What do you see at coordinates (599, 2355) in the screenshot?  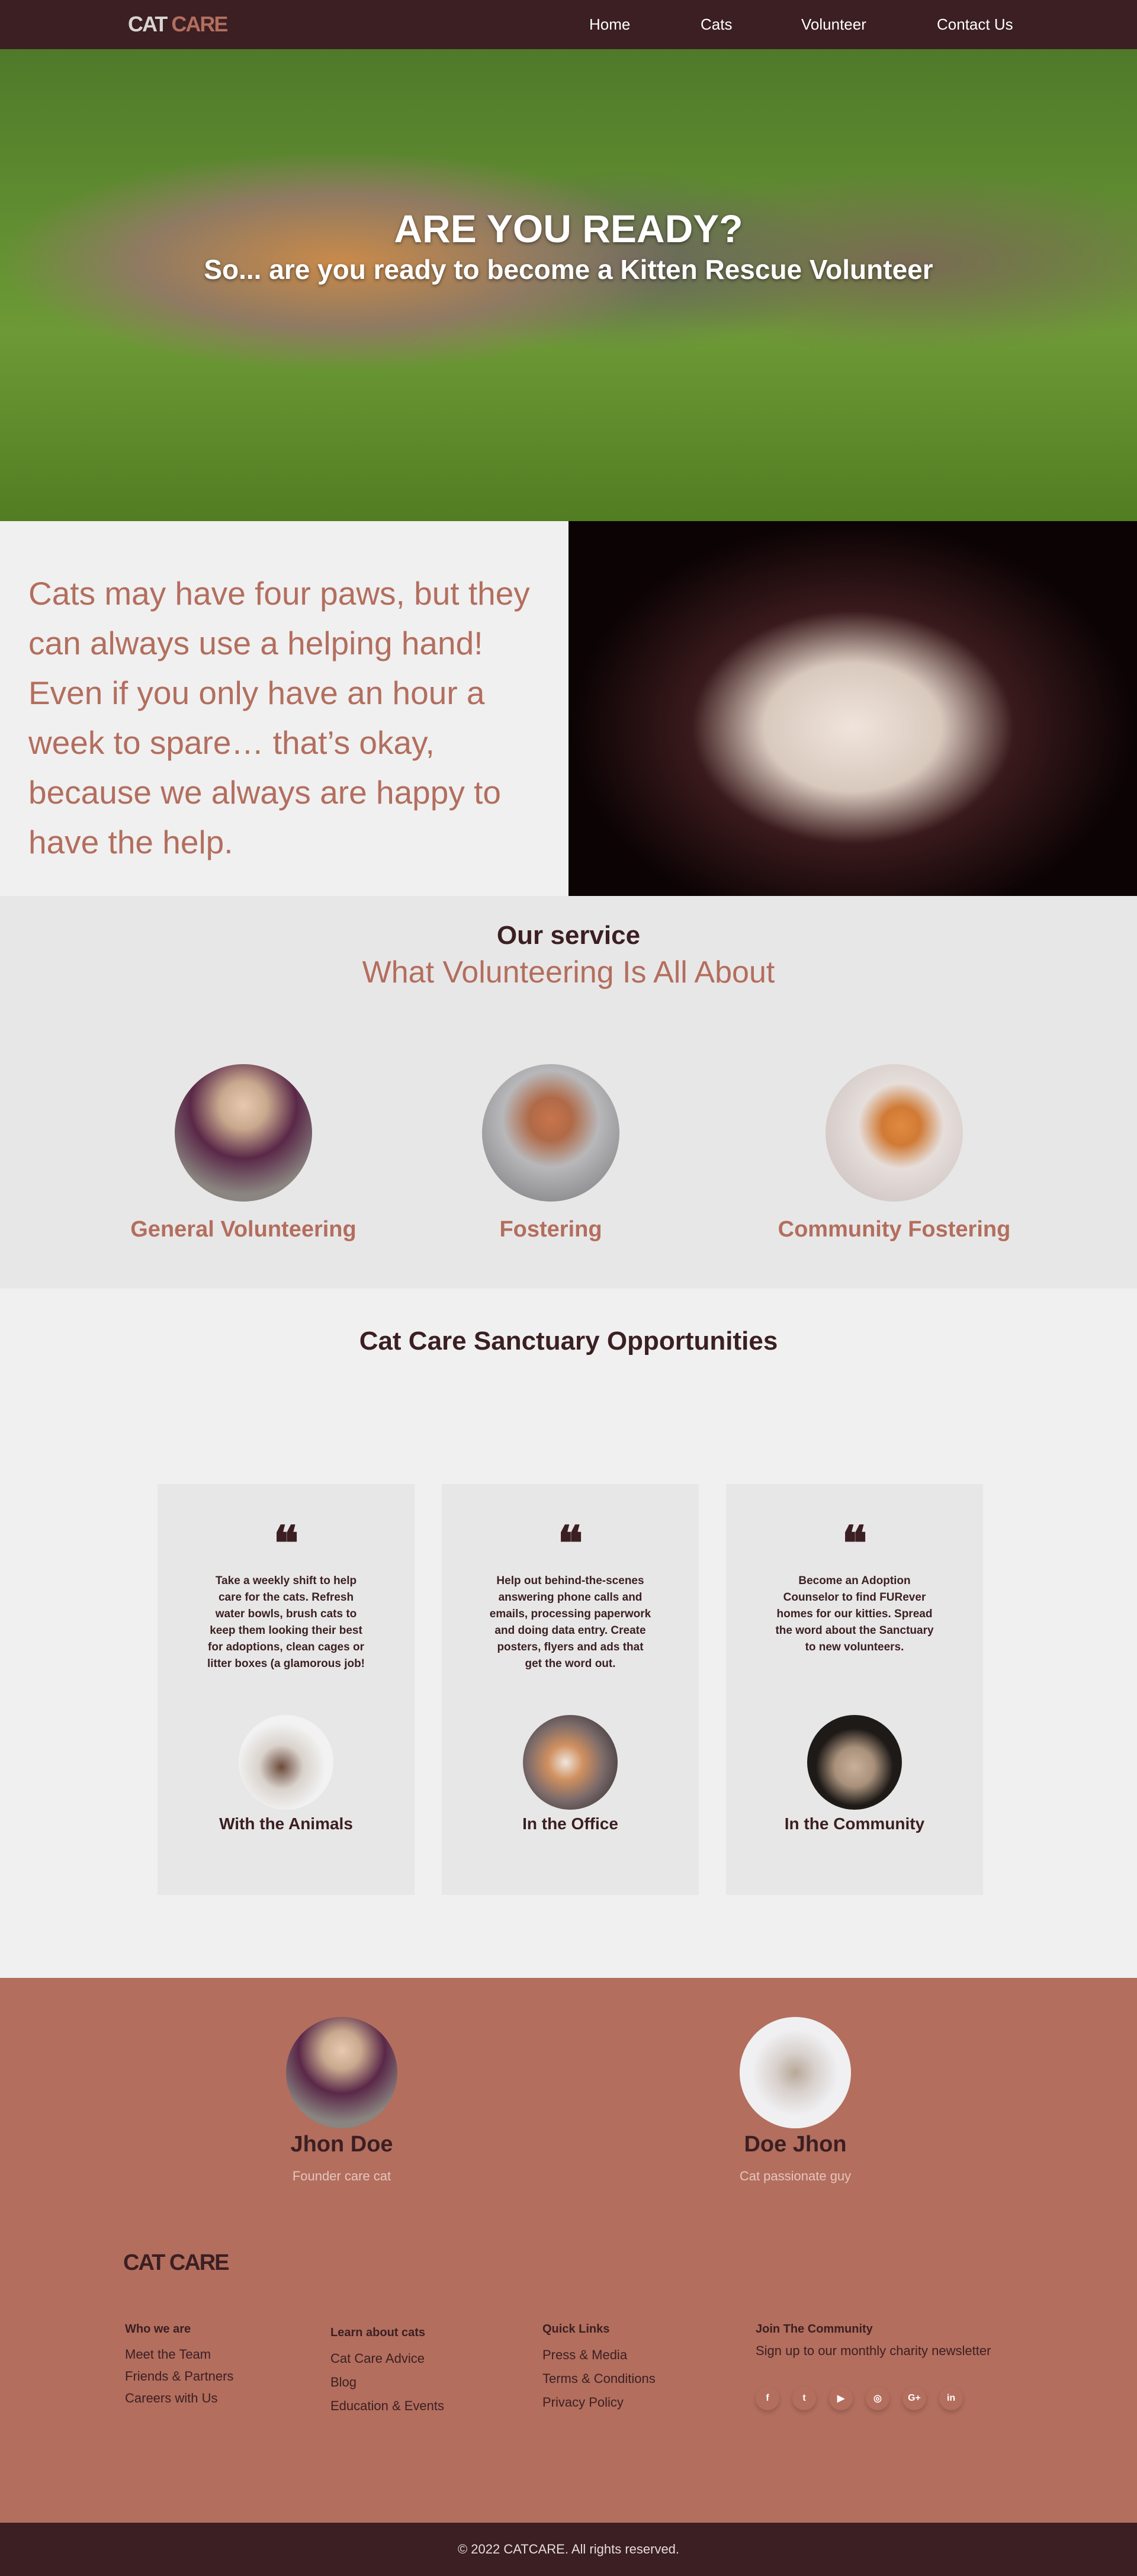 I see `footer-link: Press & Media` at bounding box center [599, 2355].